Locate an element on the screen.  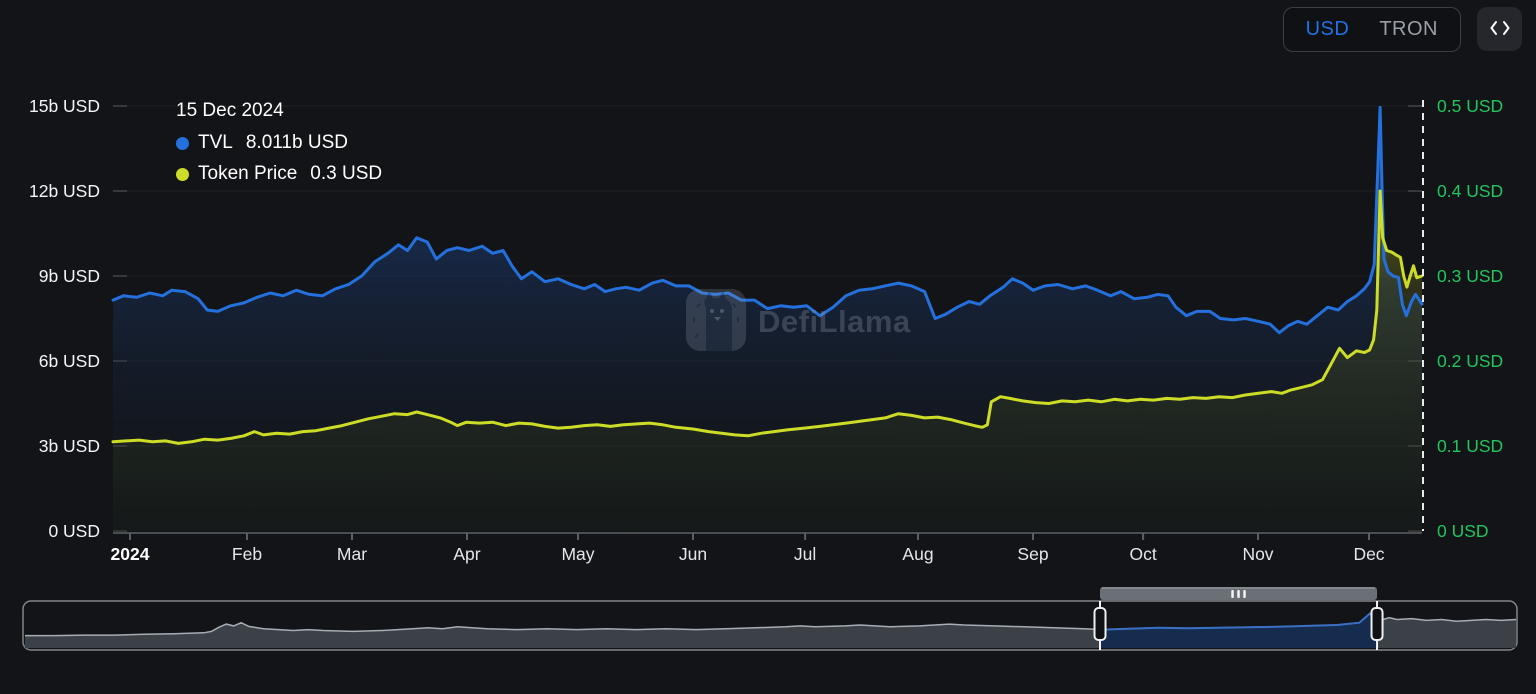
tooltip-row-tvl: TVL 8.011b USD is located at coordinates (279, 143).